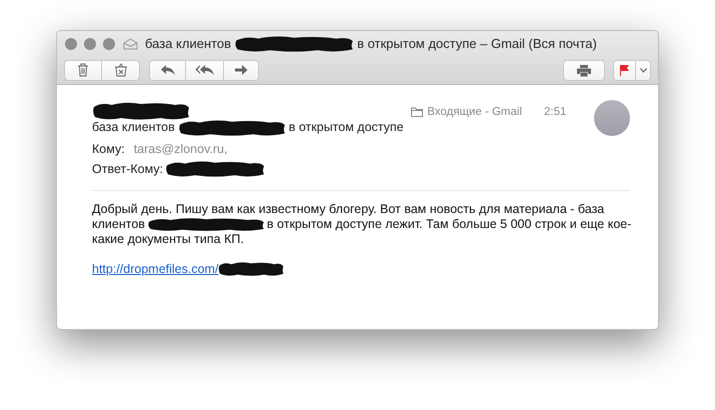  What do you see at coordinates (417, 112) in the screenshot?
I see `folder-icon` at bounding box center [417, 112].